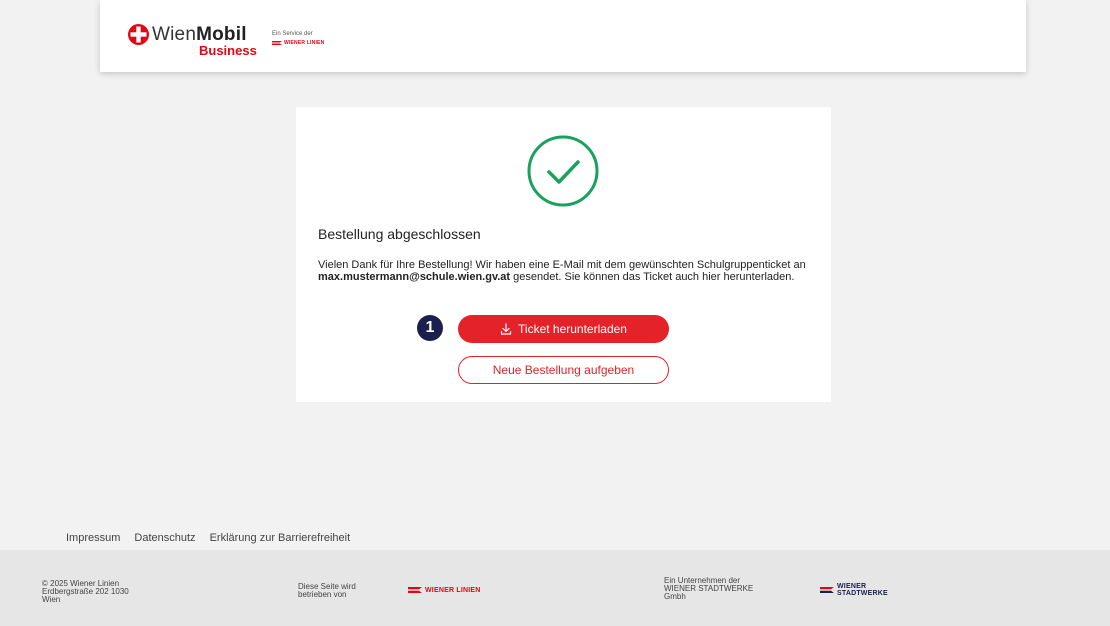 The height and width of the screenshot is (626, 1110). What do you see at coordinates (399, 234) in the screenshot?
I see `page-title: Bestellung abgeschlossen` at bounding box center [399, 234].